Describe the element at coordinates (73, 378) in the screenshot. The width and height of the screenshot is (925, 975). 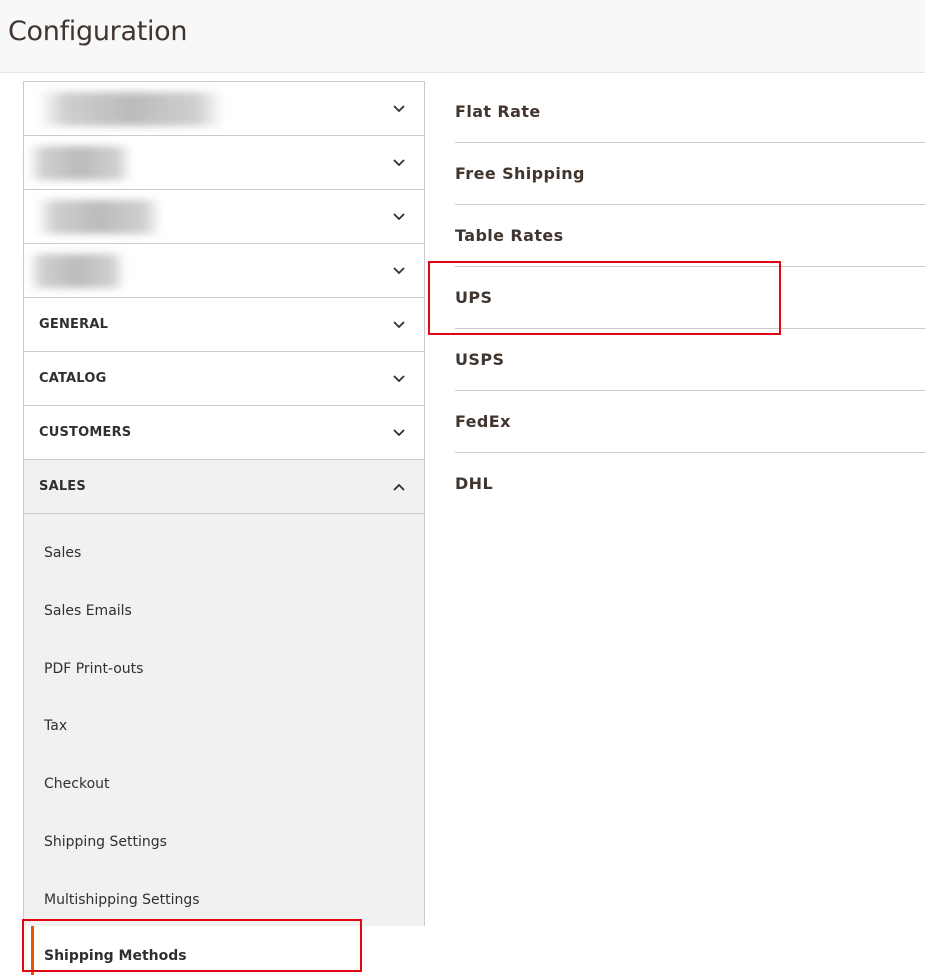
I see `sidebar-section-label: CATALOG` at that location.